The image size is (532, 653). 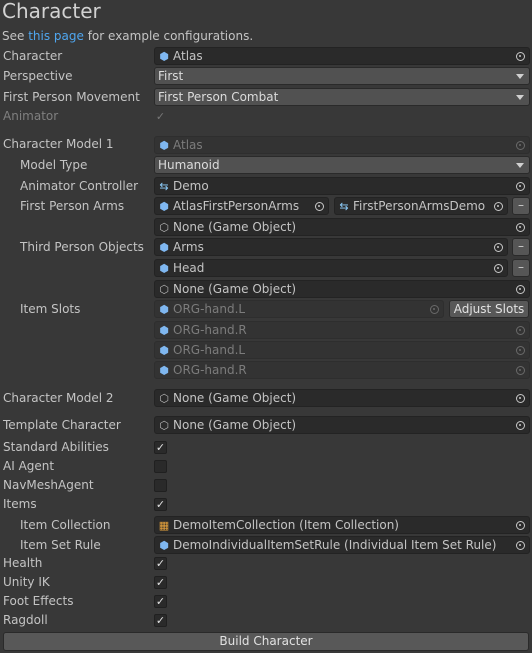 I want to click on help-text-suffix: for example configurations., so click(x=168, y=36).